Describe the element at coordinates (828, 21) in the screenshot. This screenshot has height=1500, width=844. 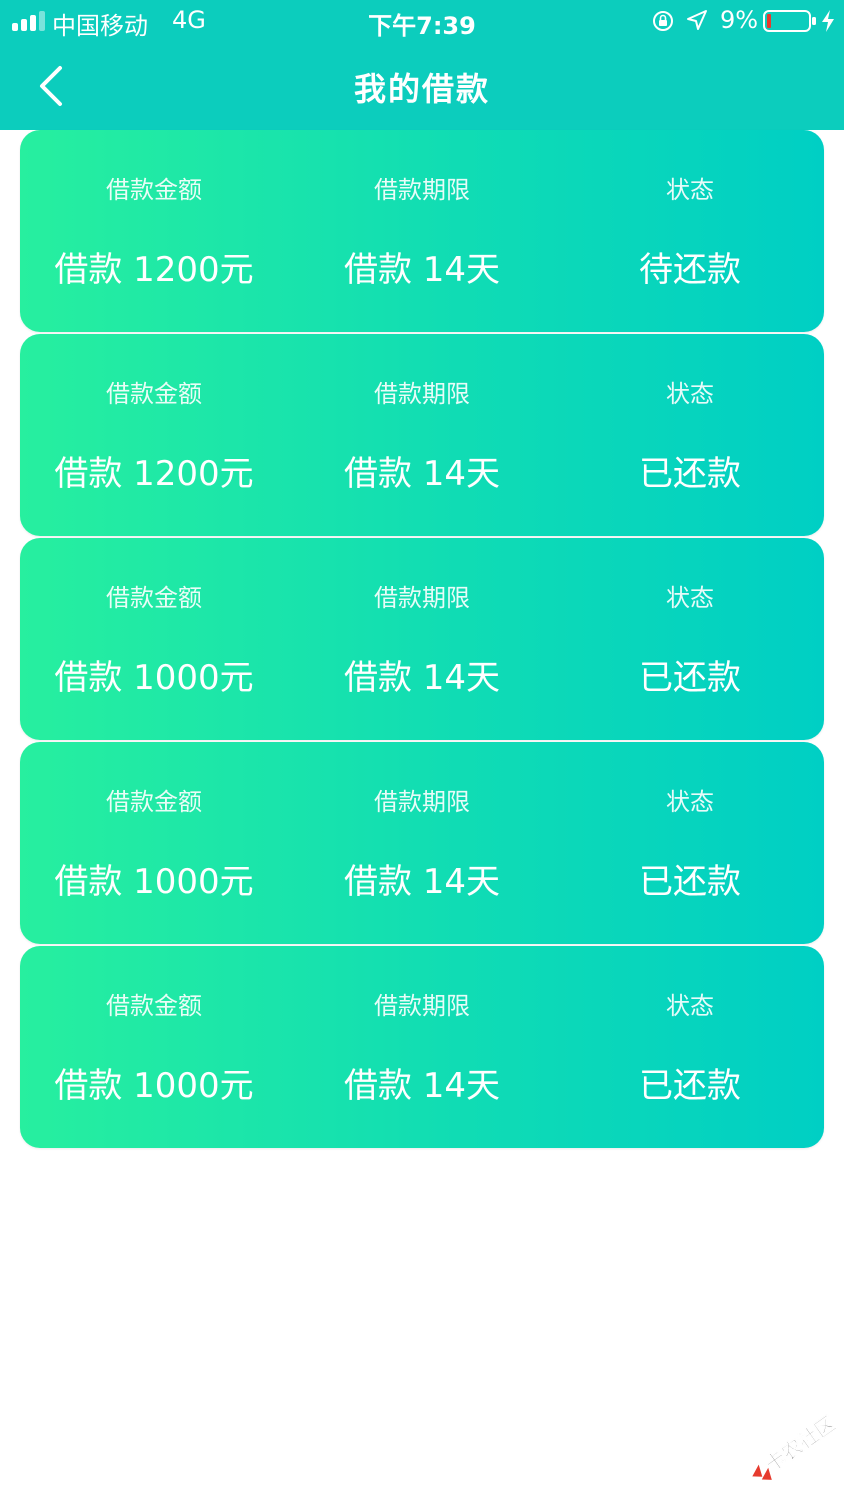
I see `charging-icon` at that location.